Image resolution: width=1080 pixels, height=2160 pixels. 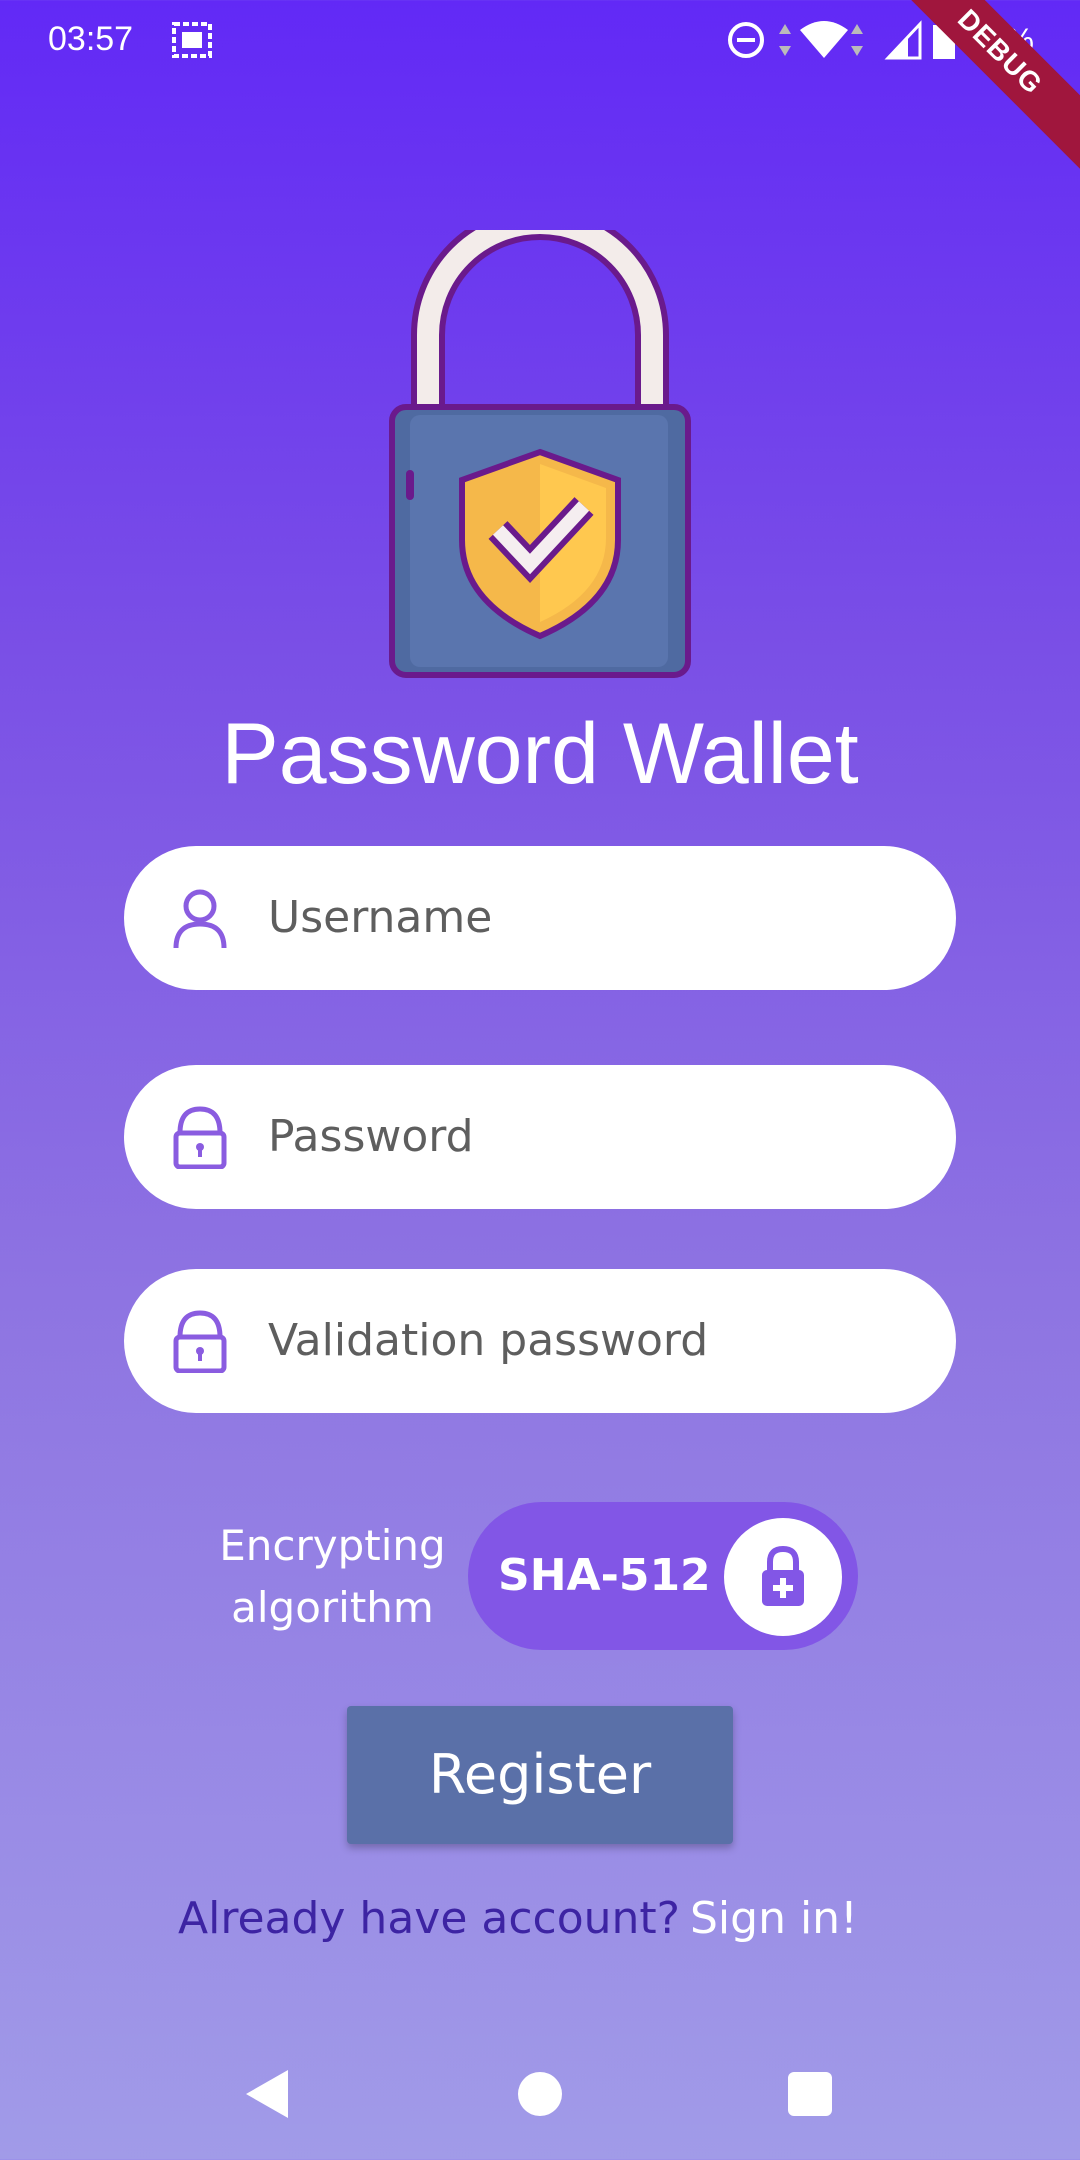 I want to click on already-have-account-text: Already have account?, so click(x=429, y=1918).